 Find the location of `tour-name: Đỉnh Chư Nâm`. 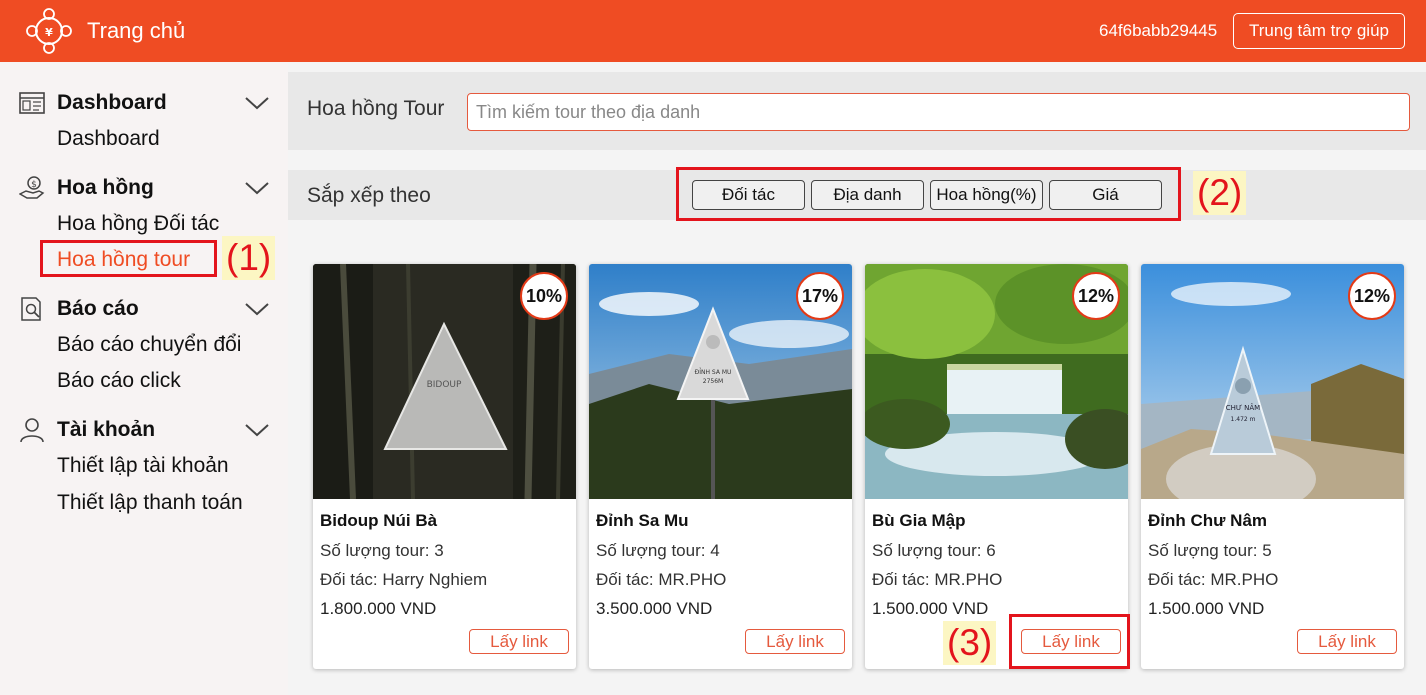

tour-name: Đỉnh Chư Nâm is located at coordinates (1208, 520).